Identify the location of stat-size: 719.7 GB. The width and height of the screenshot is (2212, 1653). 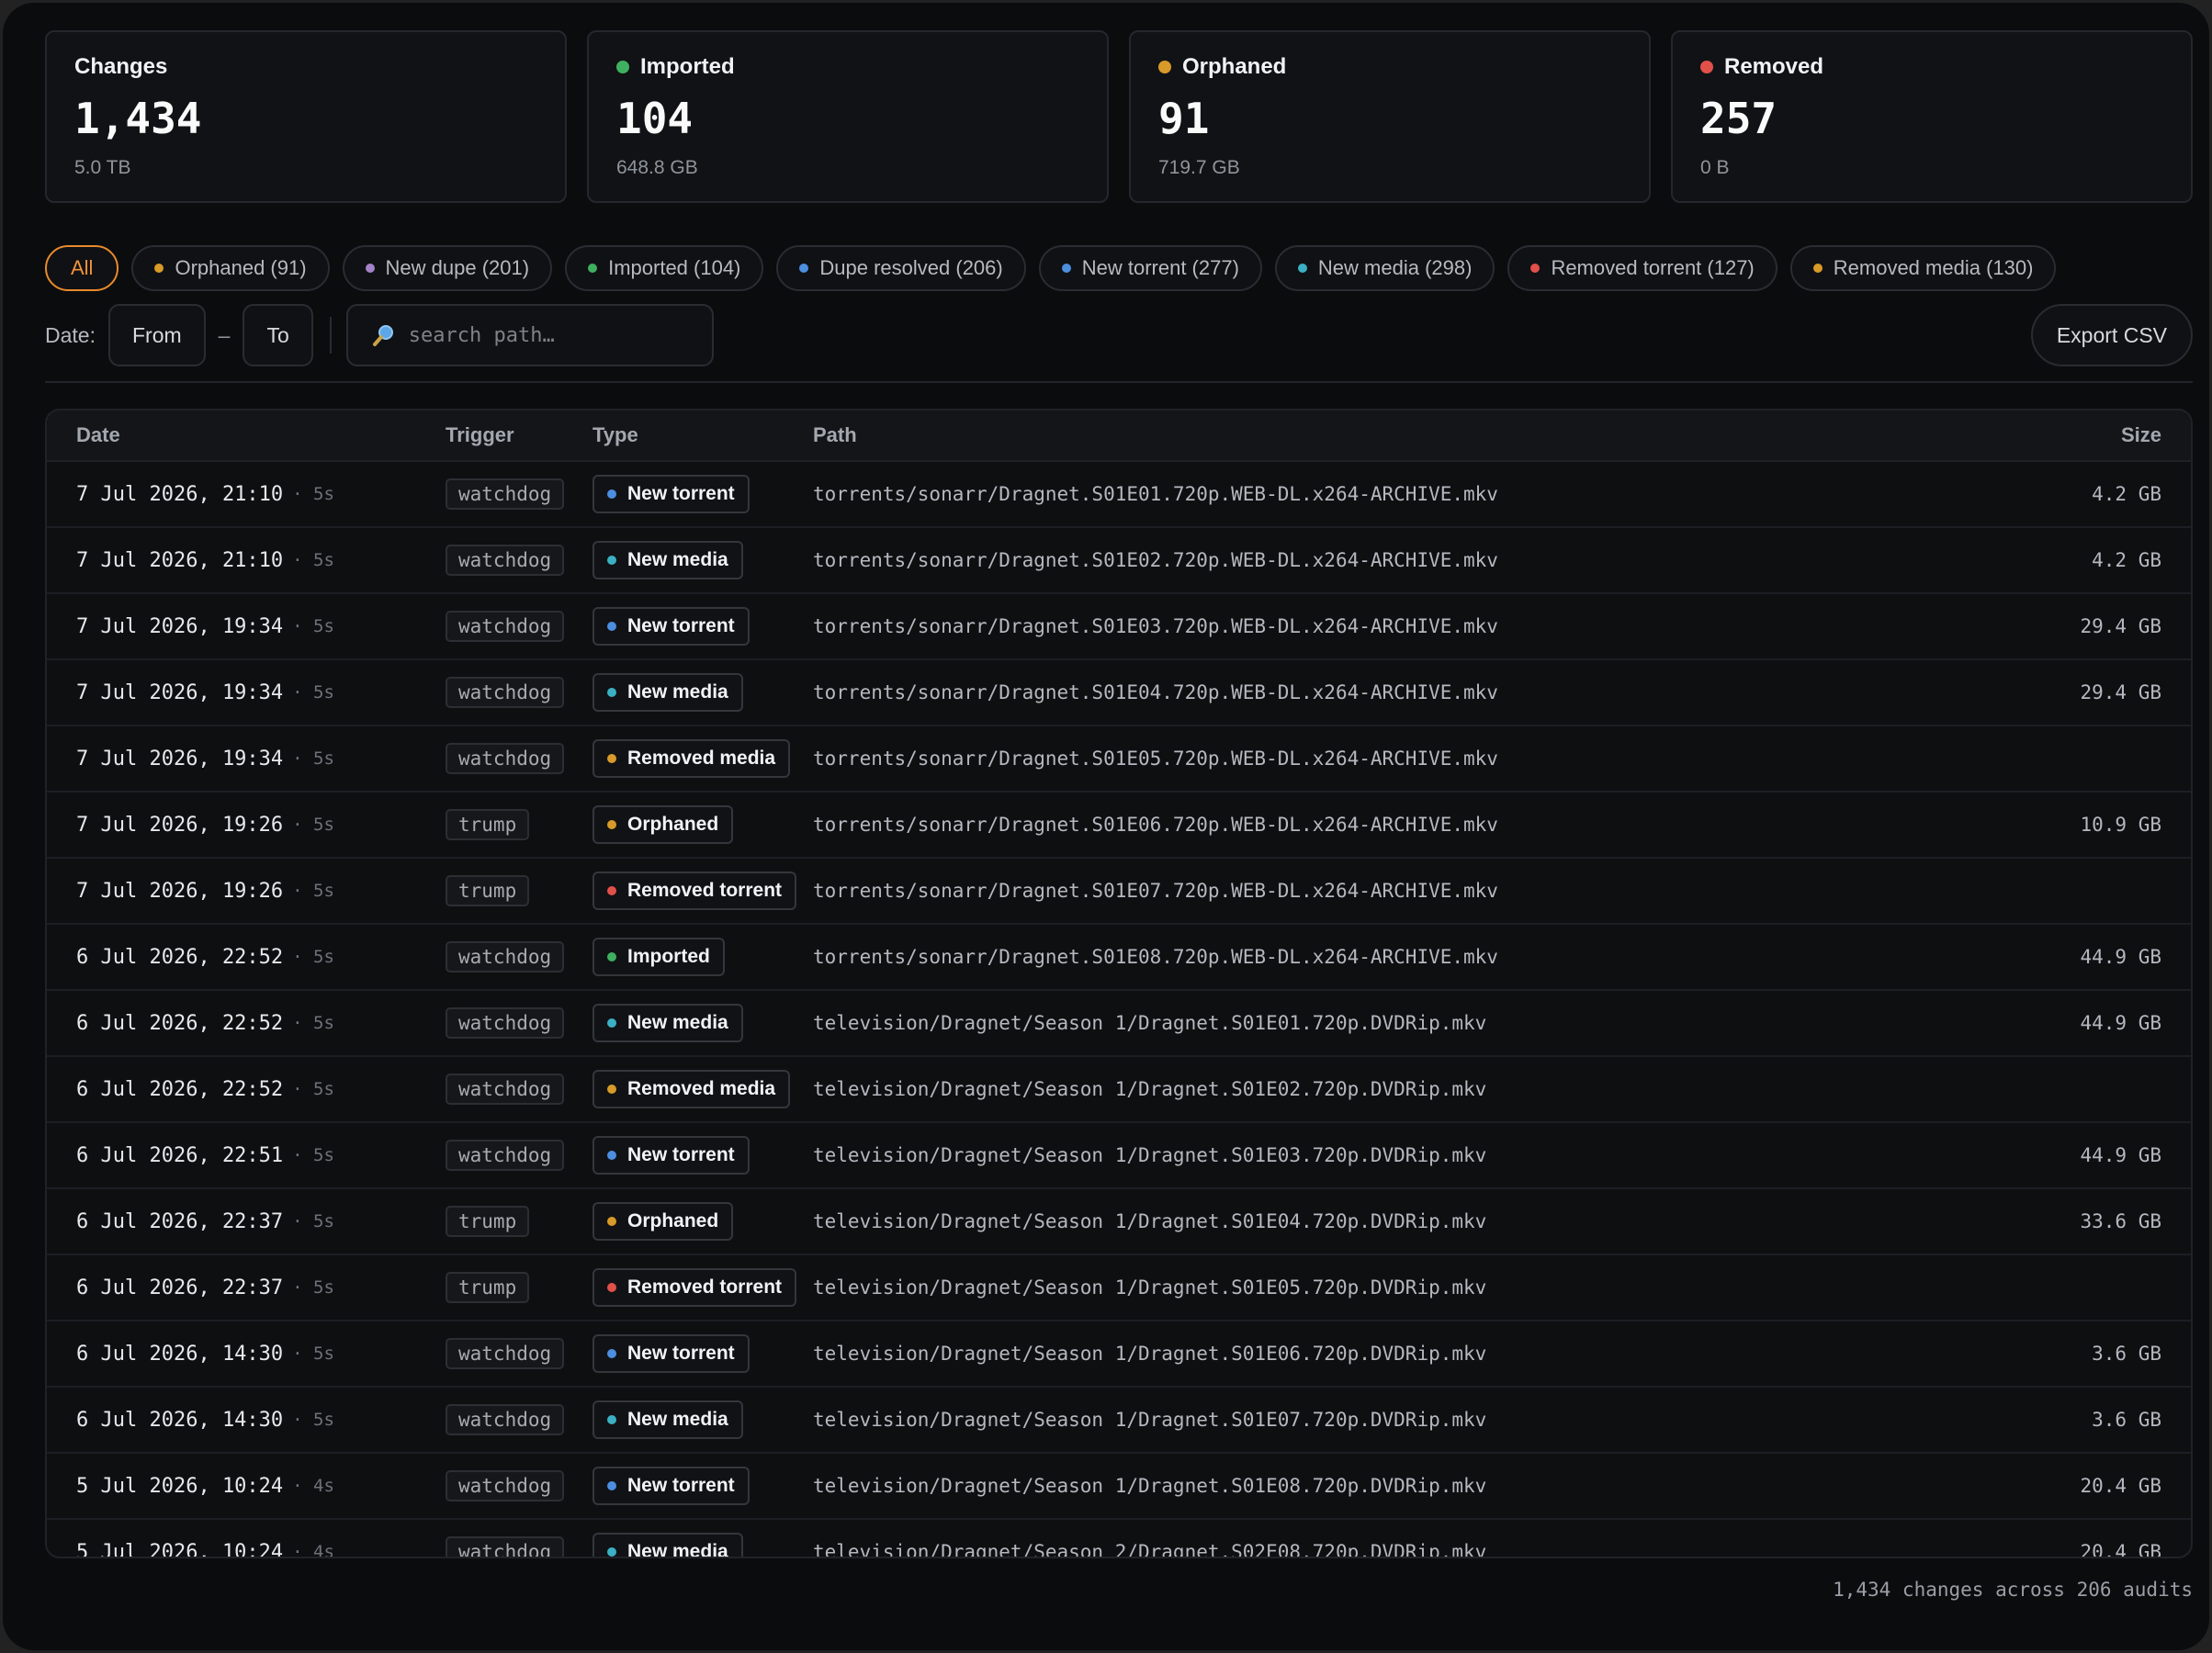
(1199, 167).